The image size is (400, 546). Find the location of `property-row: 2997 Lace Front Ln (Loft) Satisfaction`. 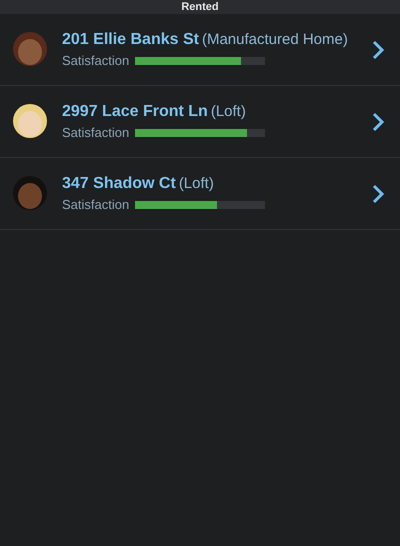

property-row: 2997 Lace Front Ln (Loft) Satisfaction is located at coordinates (200, 122).